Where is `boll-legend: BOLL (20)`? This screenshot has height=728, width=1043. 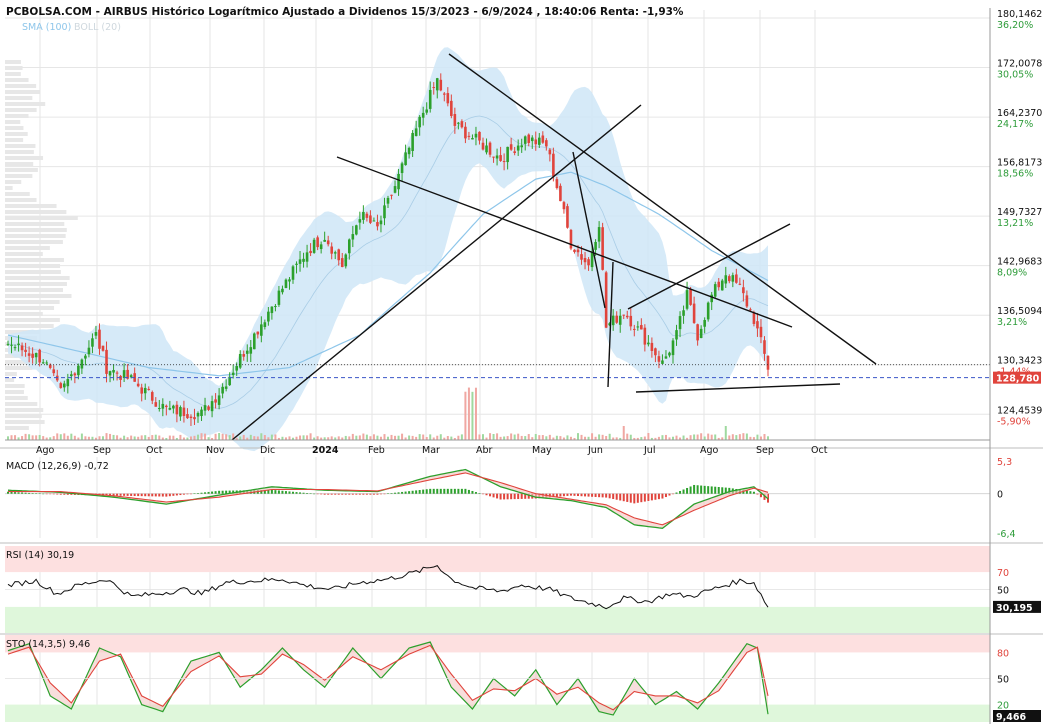
boll-legend: BOLL (20) is located at coordinates (97, 27).